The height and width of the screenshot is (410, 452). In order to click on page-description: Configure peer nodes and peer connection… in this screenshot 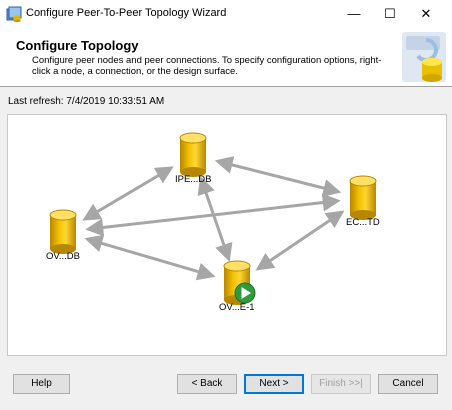, I will do `click(207, 66)`.